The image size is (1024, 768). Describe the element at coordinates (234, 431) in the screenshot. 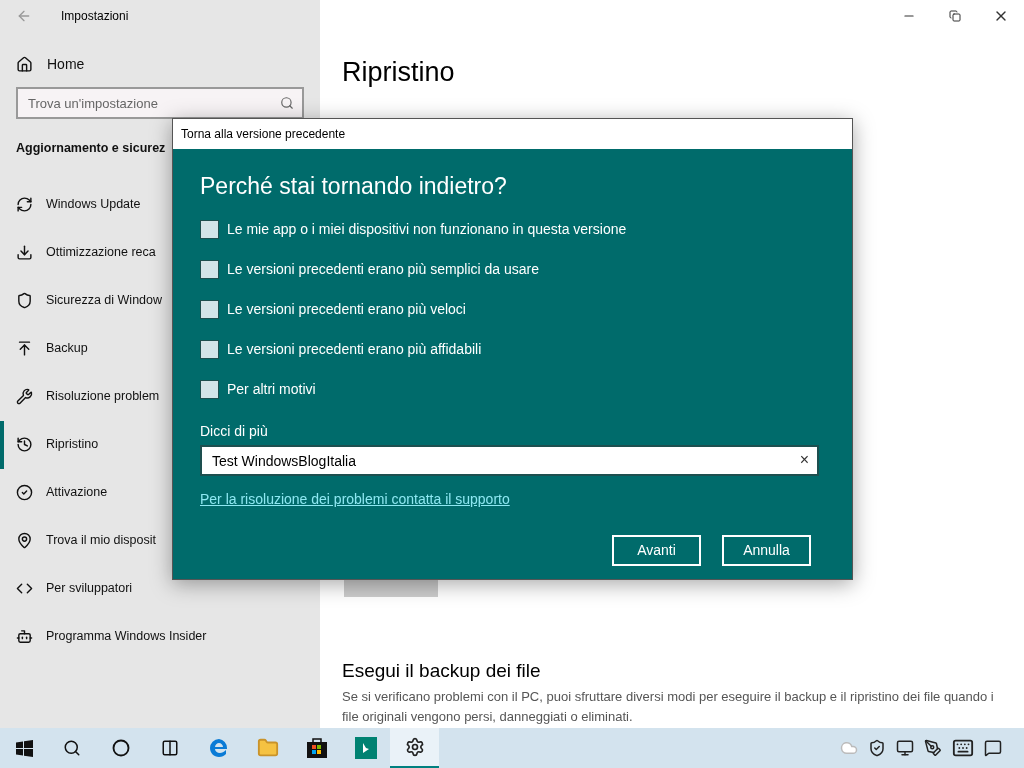

I see `field-label: Dicci di più` at that location.